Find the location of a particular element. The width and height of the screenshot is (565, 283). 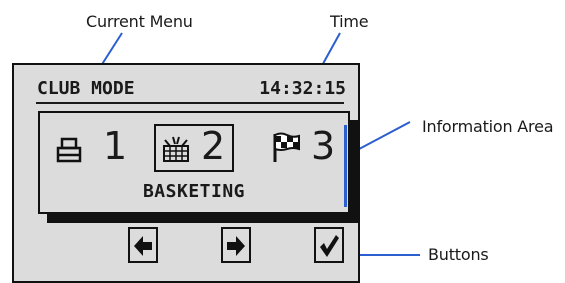

scrollbar is located at coordinates (345, 166).